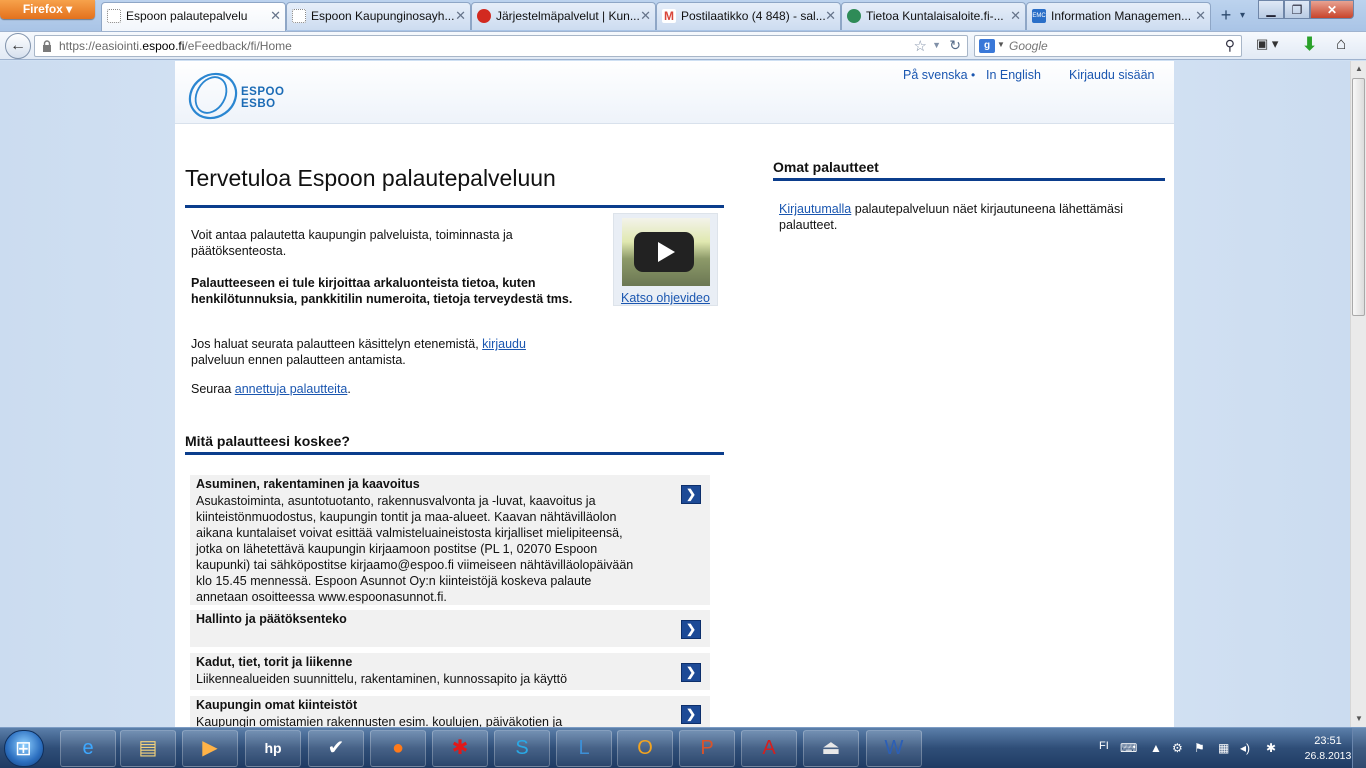 This screenshot has width=1366, height=768. I want to click on url-path: /eFeedback/fi/Home, so click(238, 46).